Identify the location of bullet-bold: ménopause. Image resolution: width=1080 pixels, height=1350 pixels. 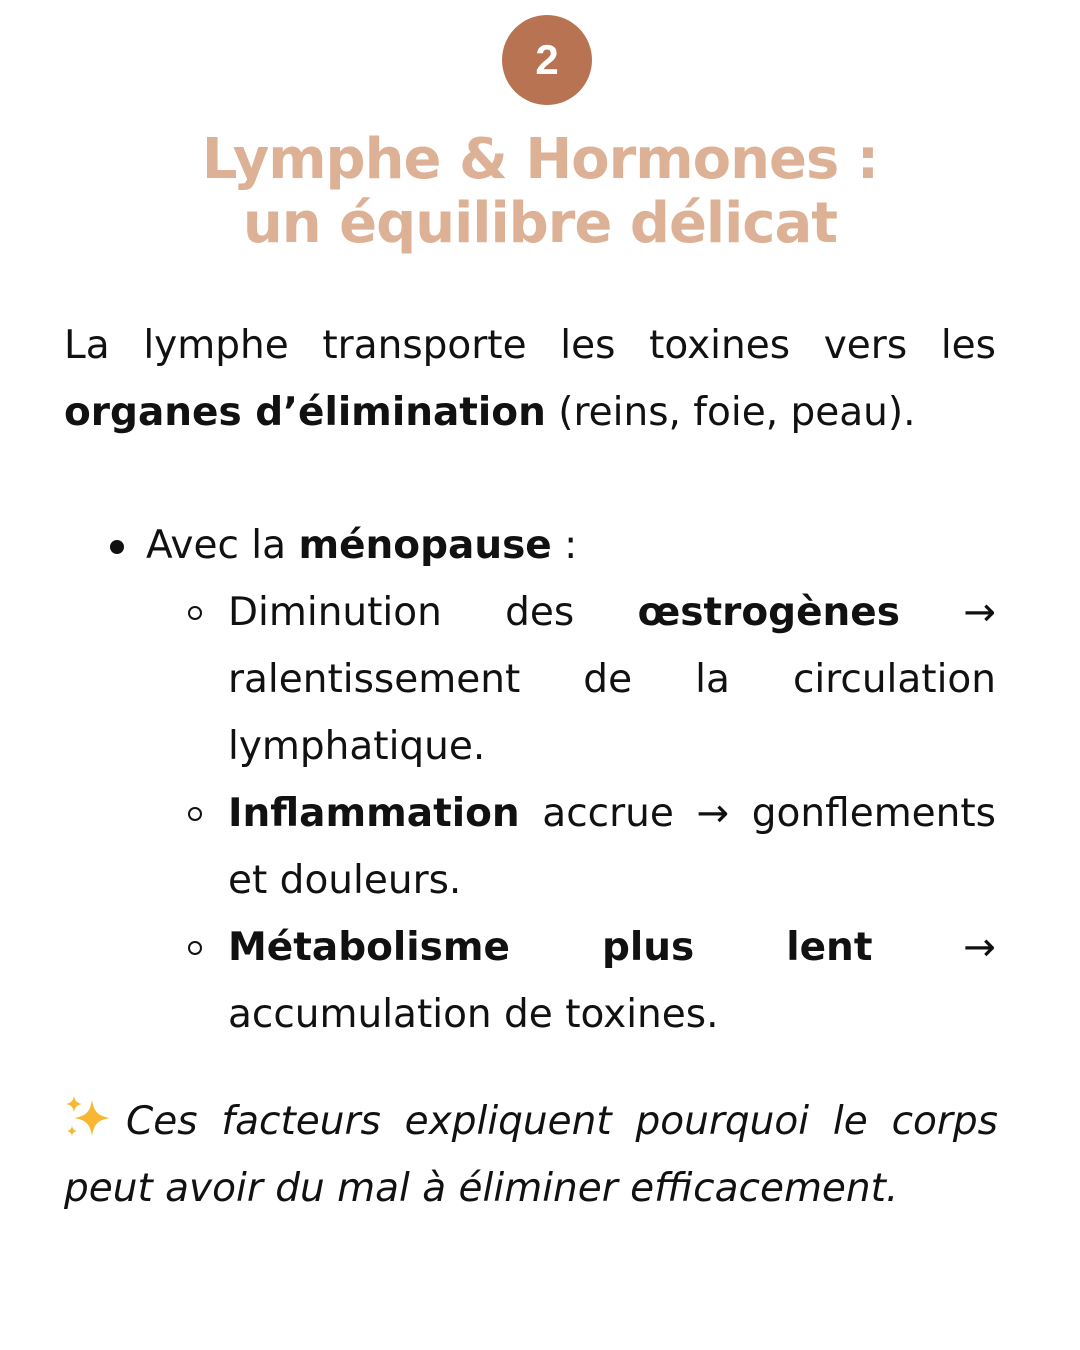
(425, 545).